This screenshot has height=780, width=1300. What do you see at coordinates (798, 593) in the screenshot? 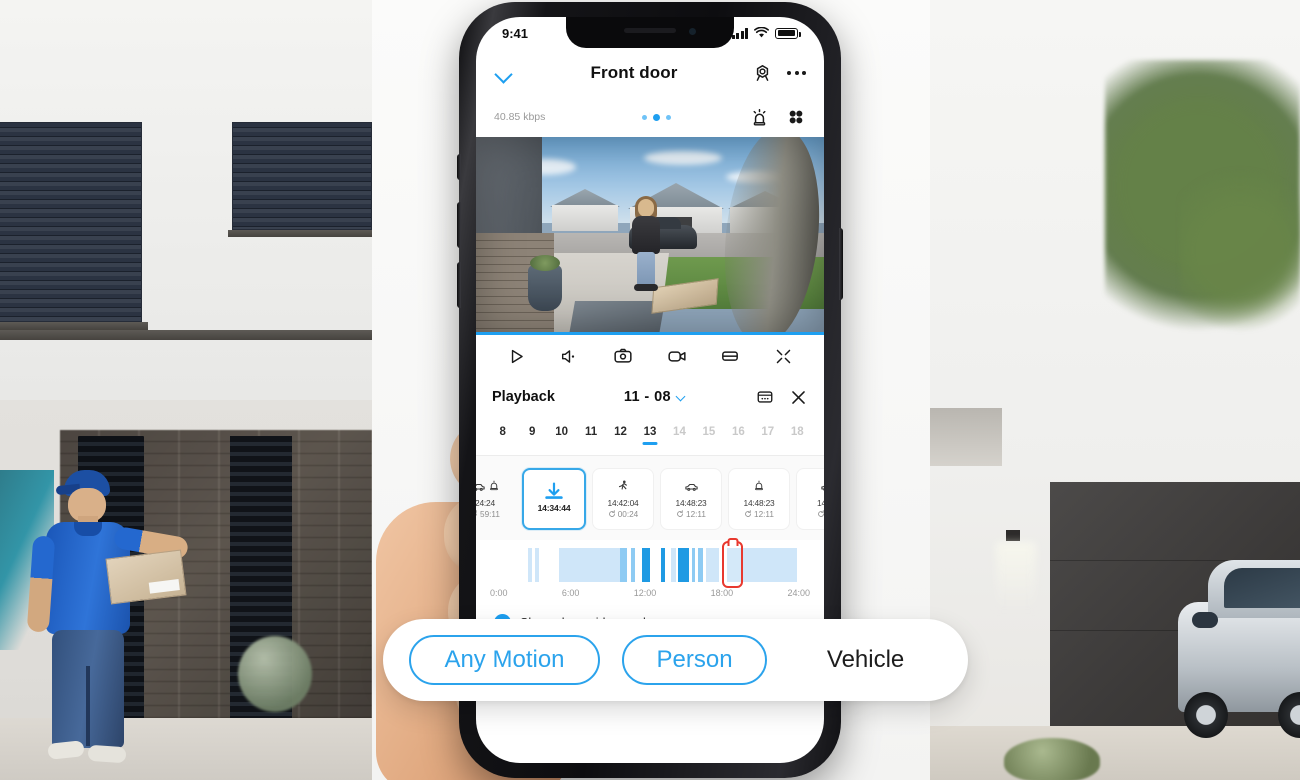
I see `timeline-tick: 24:00` at bounding box center [798, 593].